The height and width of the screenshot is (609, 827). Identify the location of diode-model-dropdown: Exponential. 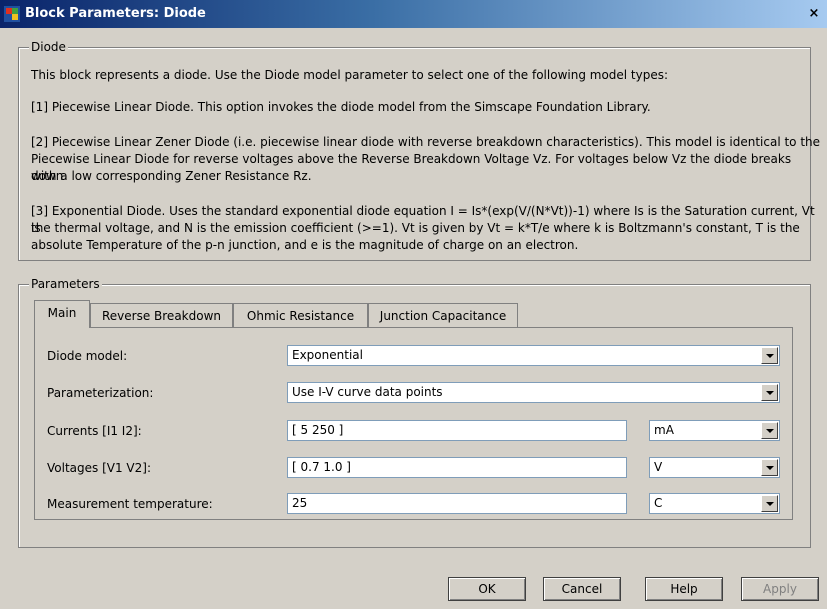
(533, 355).